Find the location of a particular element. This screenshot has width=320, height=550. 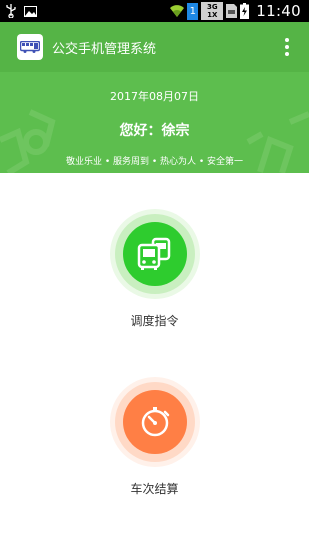

settlement-label: 车次结算 is located at coordinates (154, 488).